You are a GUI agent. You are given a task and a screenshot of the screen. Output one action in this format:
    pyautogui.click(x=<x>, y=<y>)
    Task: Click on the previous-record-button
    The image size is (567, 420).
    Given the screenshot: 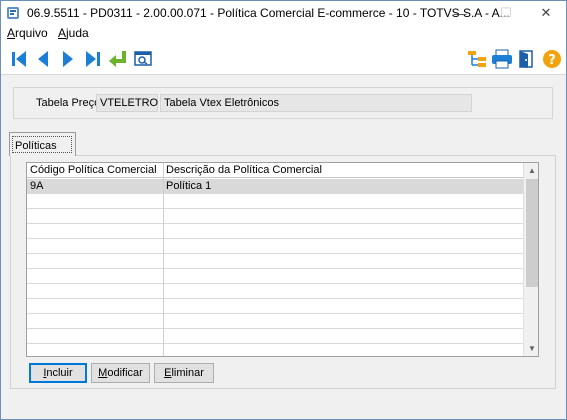 What is the action you would take?
    pyautogui.click(x=43, y=59)
    